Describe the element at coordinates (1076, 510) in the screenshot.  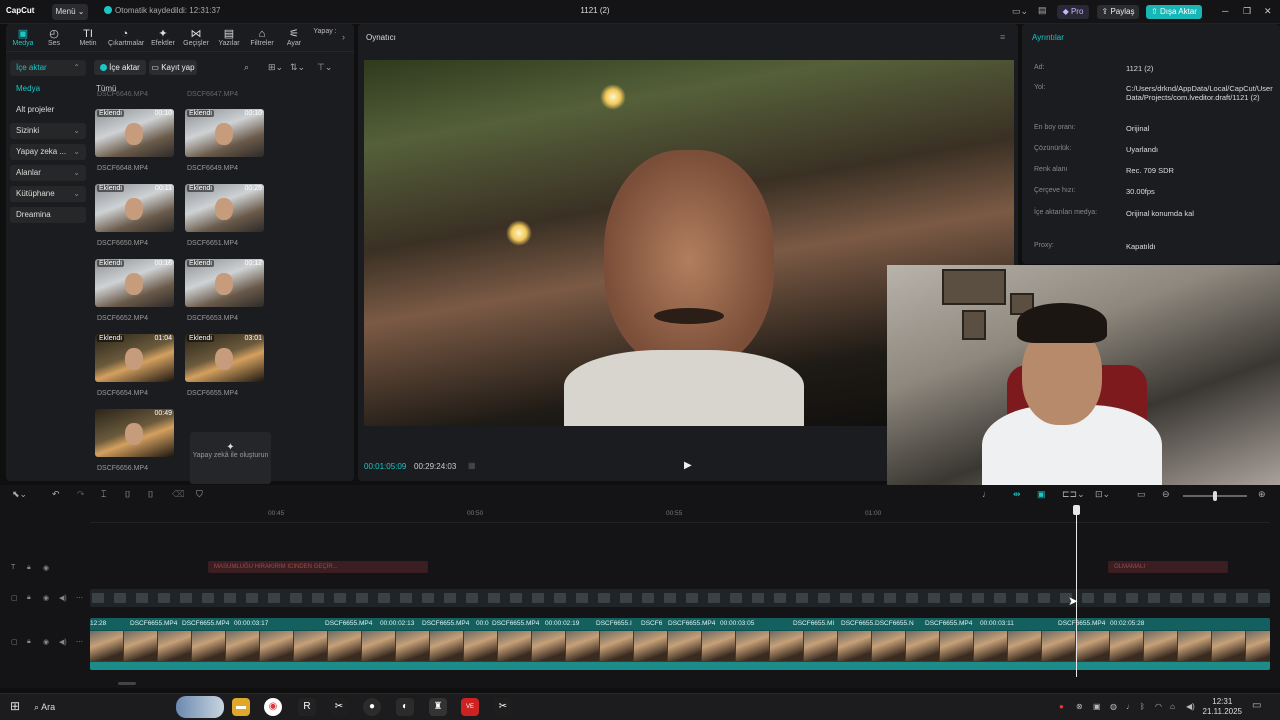
I see `playhead-handle` at that location.